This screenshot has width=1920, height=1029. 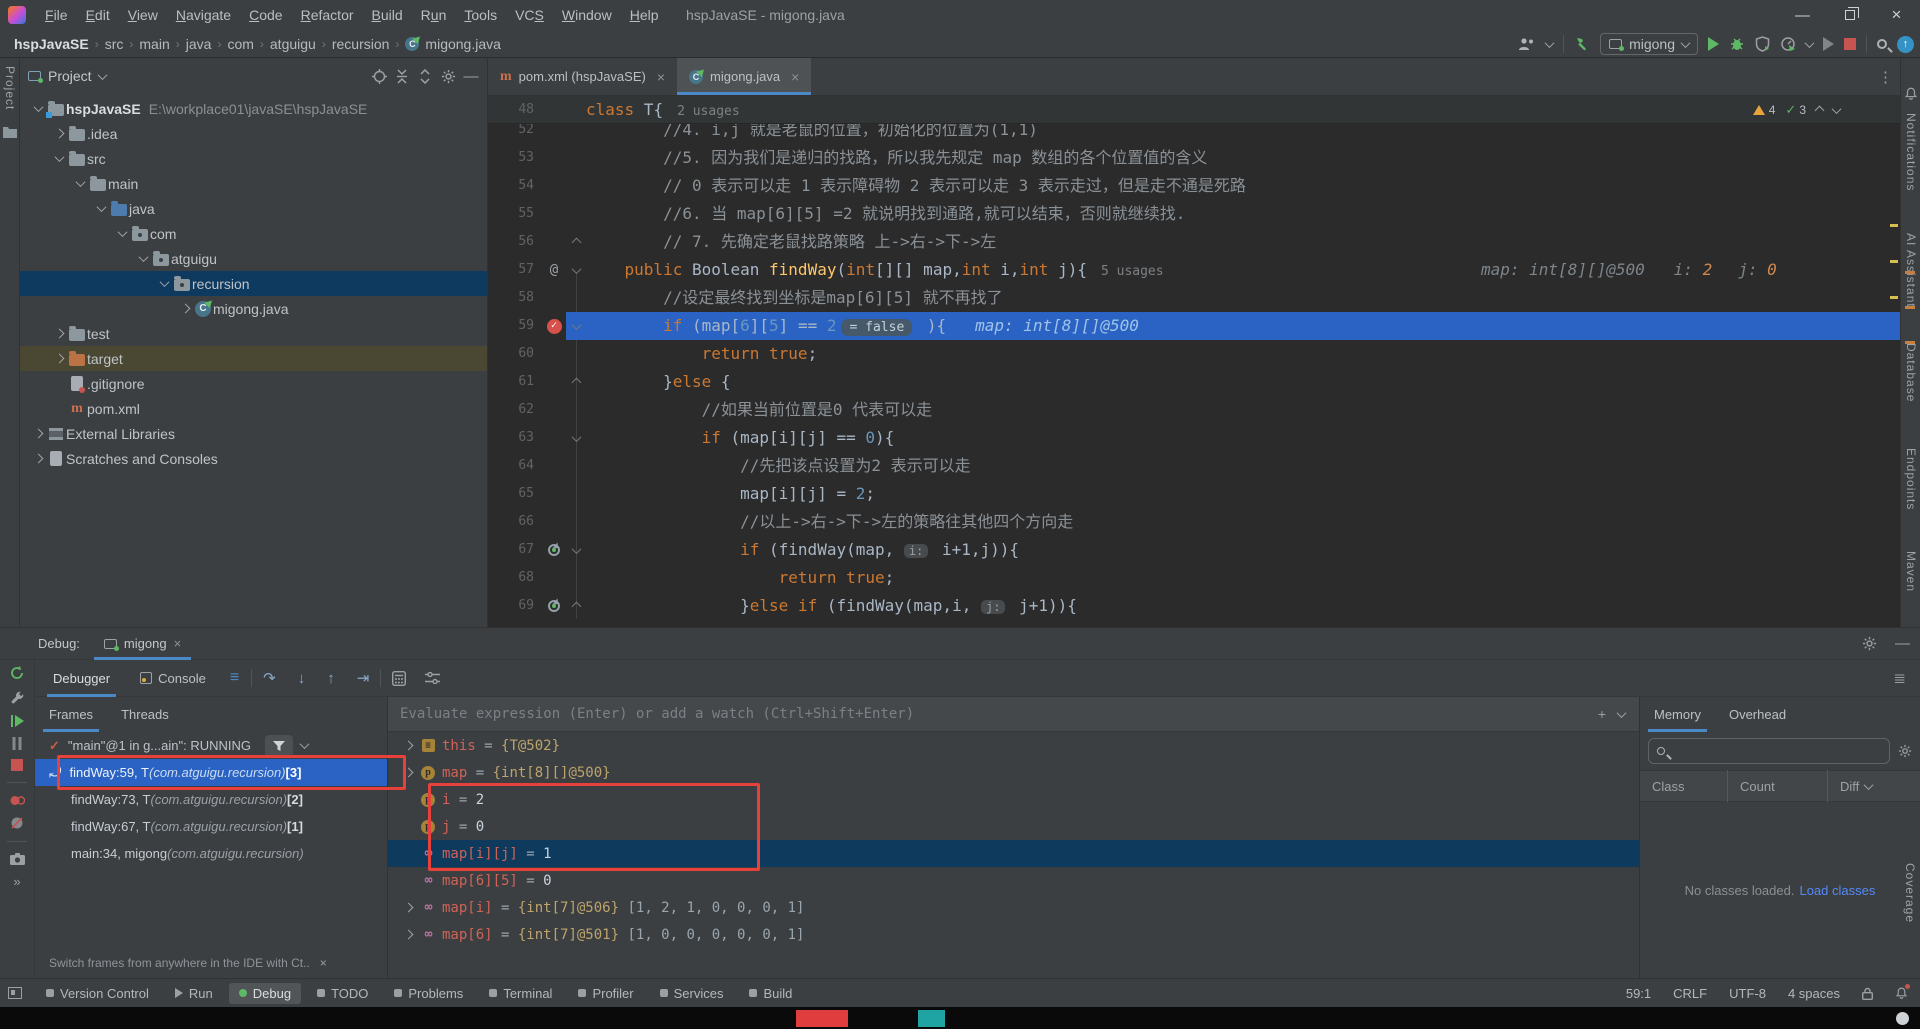 What do you see at coordinates (1911, 479) in the screenshot?
I see `tool-stripe-endpoints: Endpoints` at bounding box center [1911, 479].